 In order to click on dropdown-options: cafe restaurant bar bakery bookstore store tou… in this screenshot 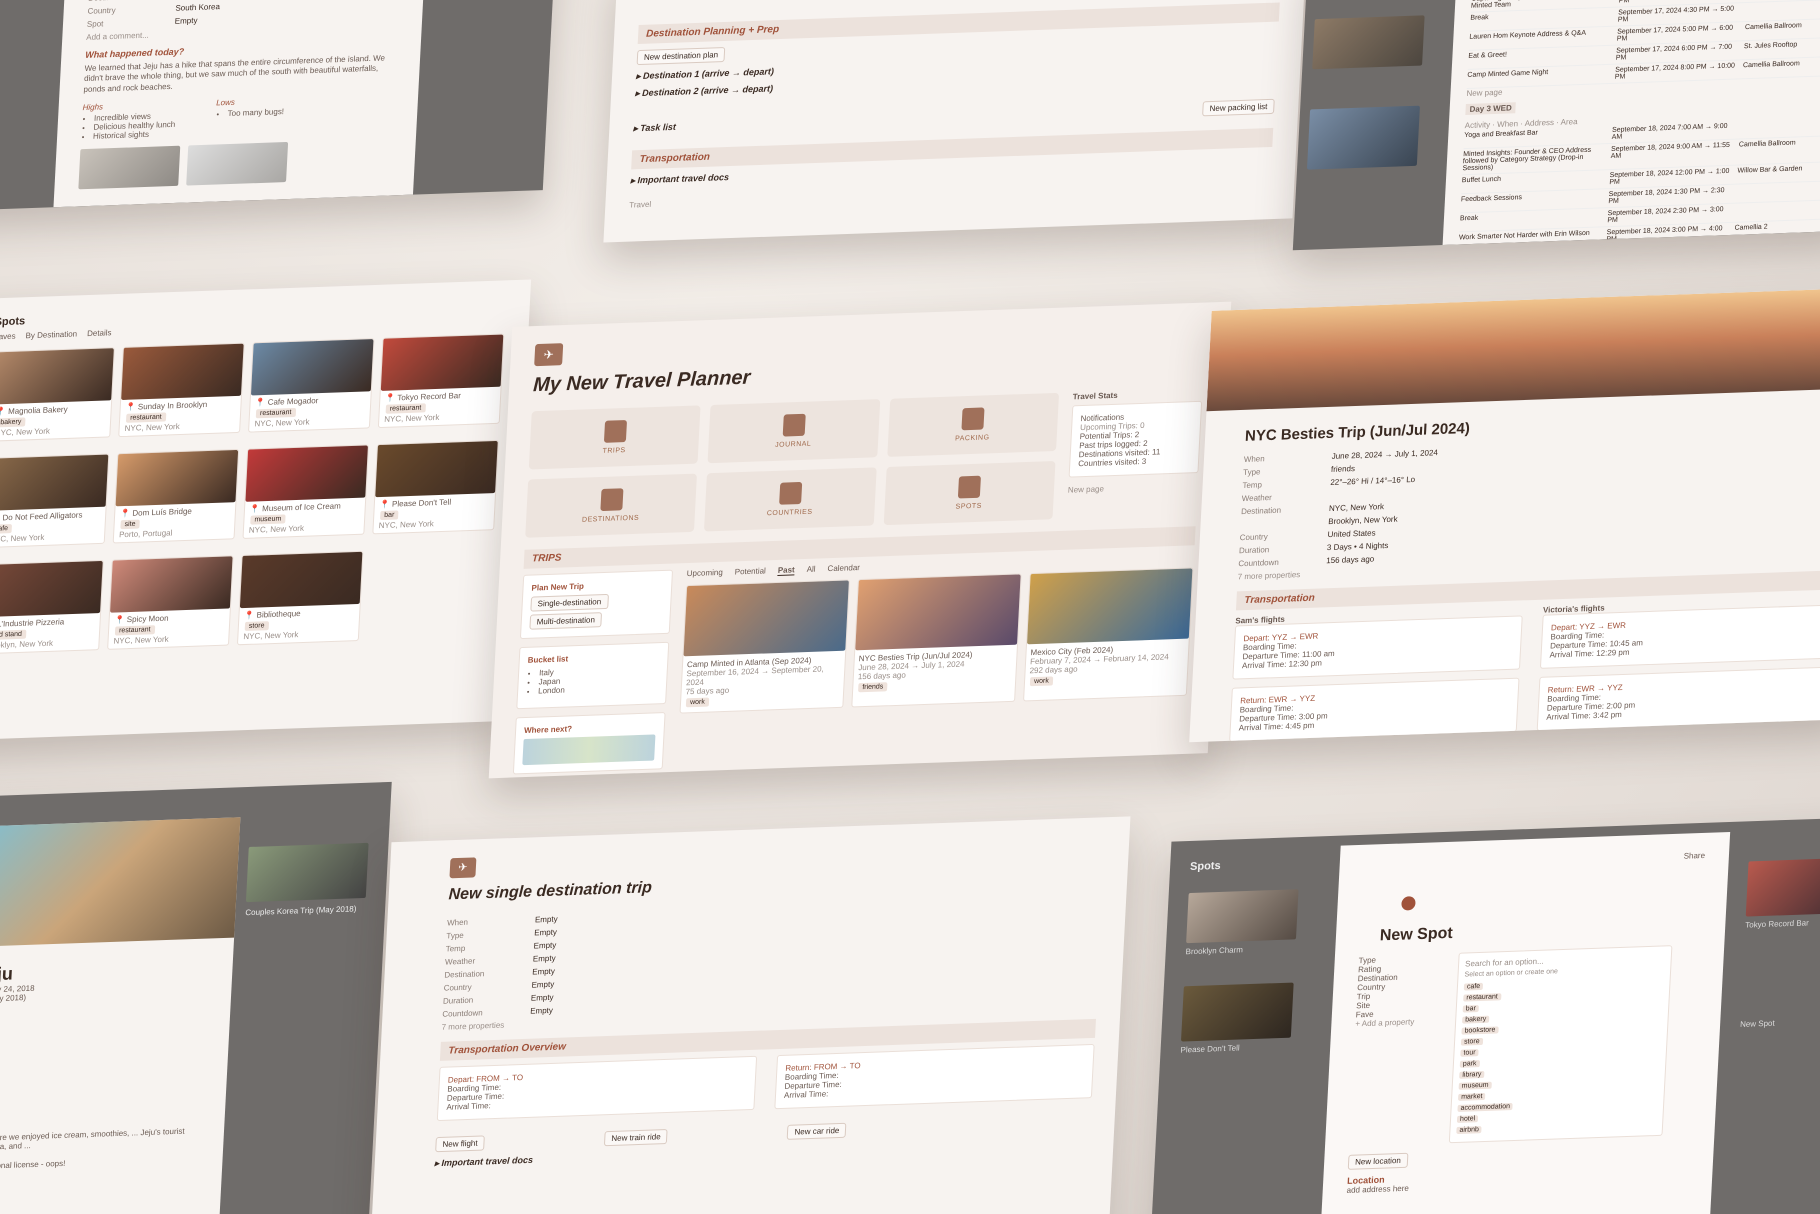, I will do `click(1560, 1056)`.